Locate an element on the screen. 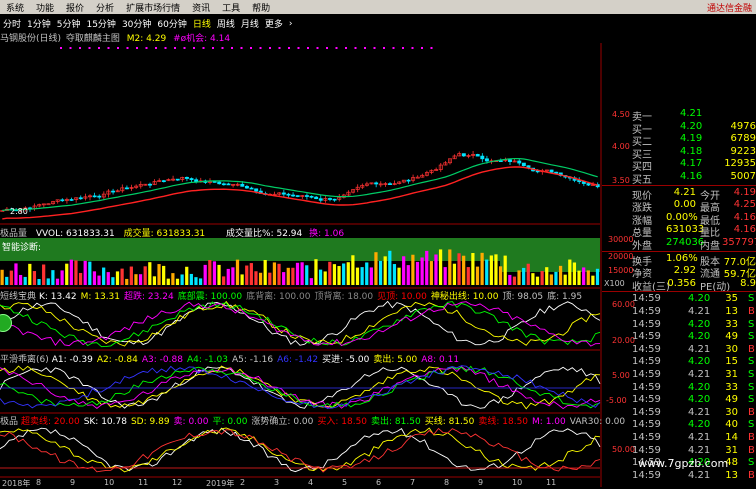  quote-volume: 12935 is located at coordinates (740, 164).